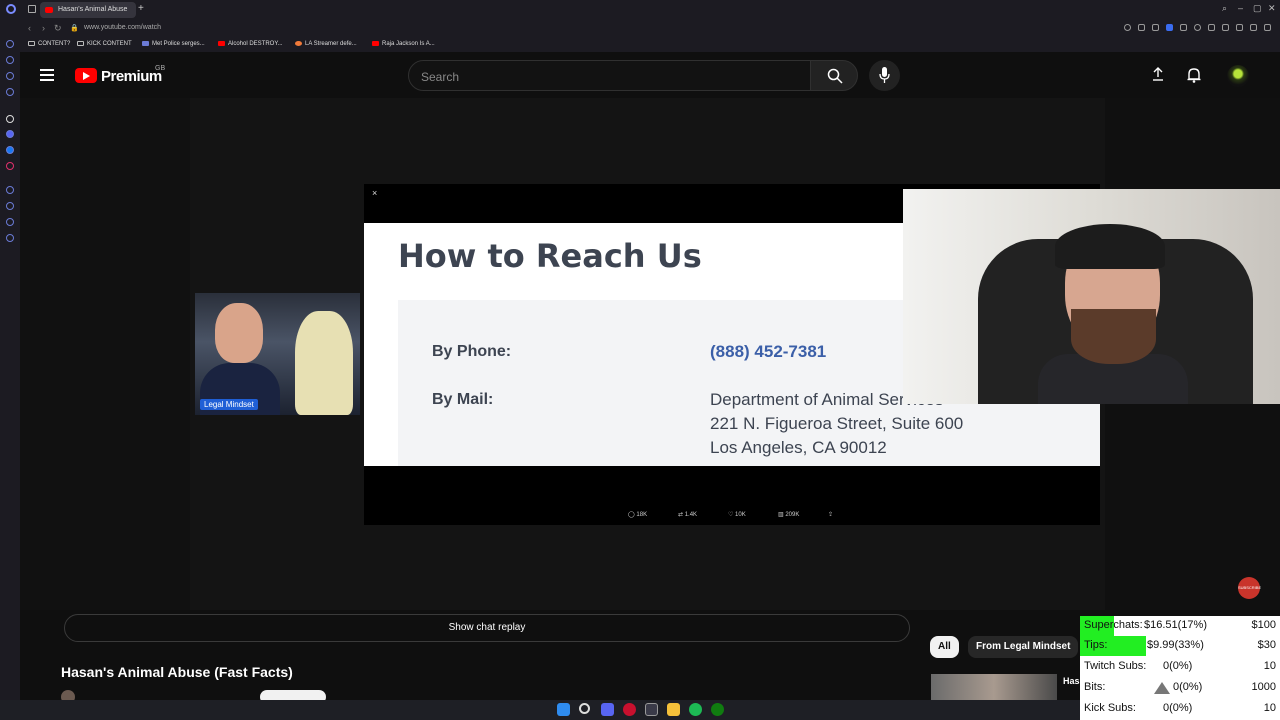 The width and height of the screenshot is (1280, 720). What do you see at coordinates (640, 10) in the screenshot?
I see `browser-tab-strip: Hasan's Animal Abuse + ⌕ – ▢ ✕` at bounding box center [640, 10].